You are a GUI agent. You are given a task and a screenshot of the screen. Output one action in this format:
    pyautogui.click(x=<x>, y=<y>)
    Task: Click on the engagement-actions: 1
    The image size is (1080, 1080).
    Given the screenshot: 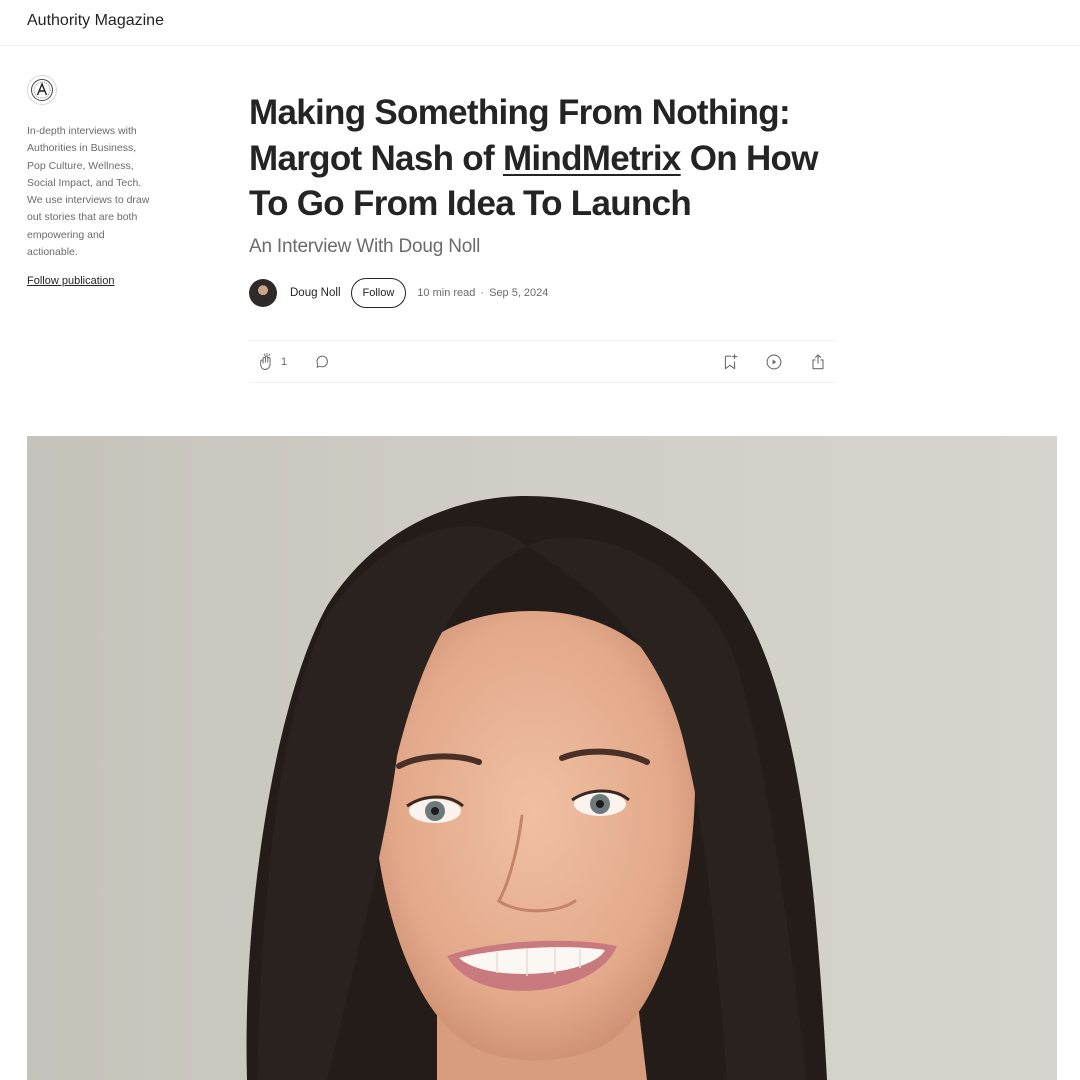 What is the action you would take?
    pyautogui.click(x=294, y=362)
    